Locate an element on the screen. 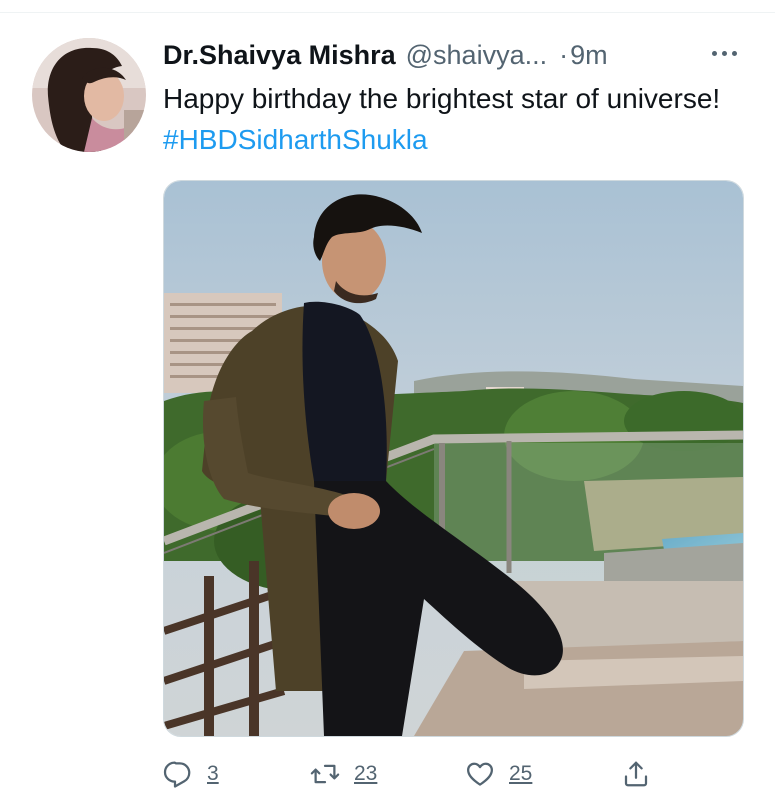  share-button is located at coordinates (636, 774).